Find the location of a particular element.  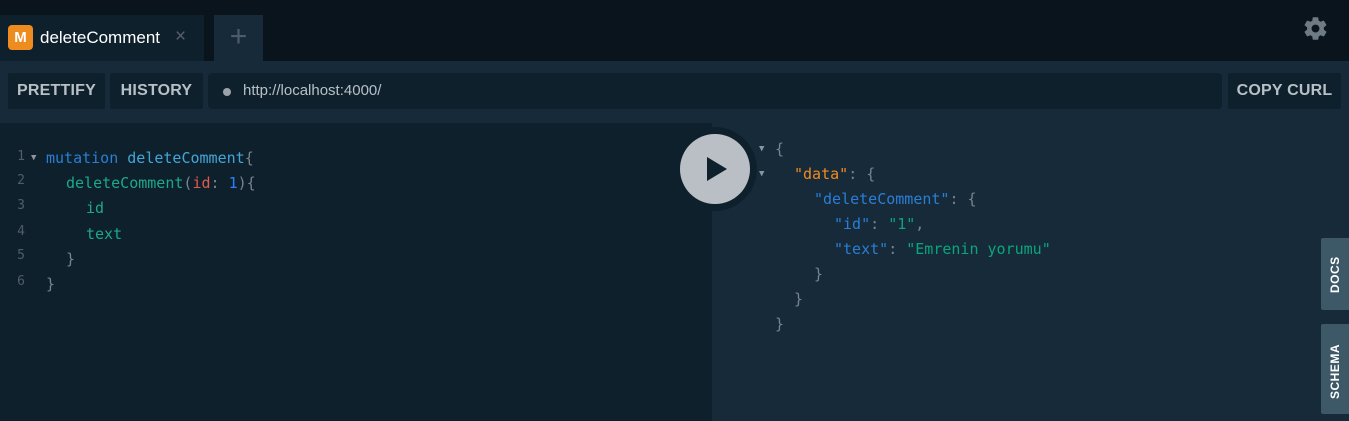

code-line: id is located at coordinates (95, 208).